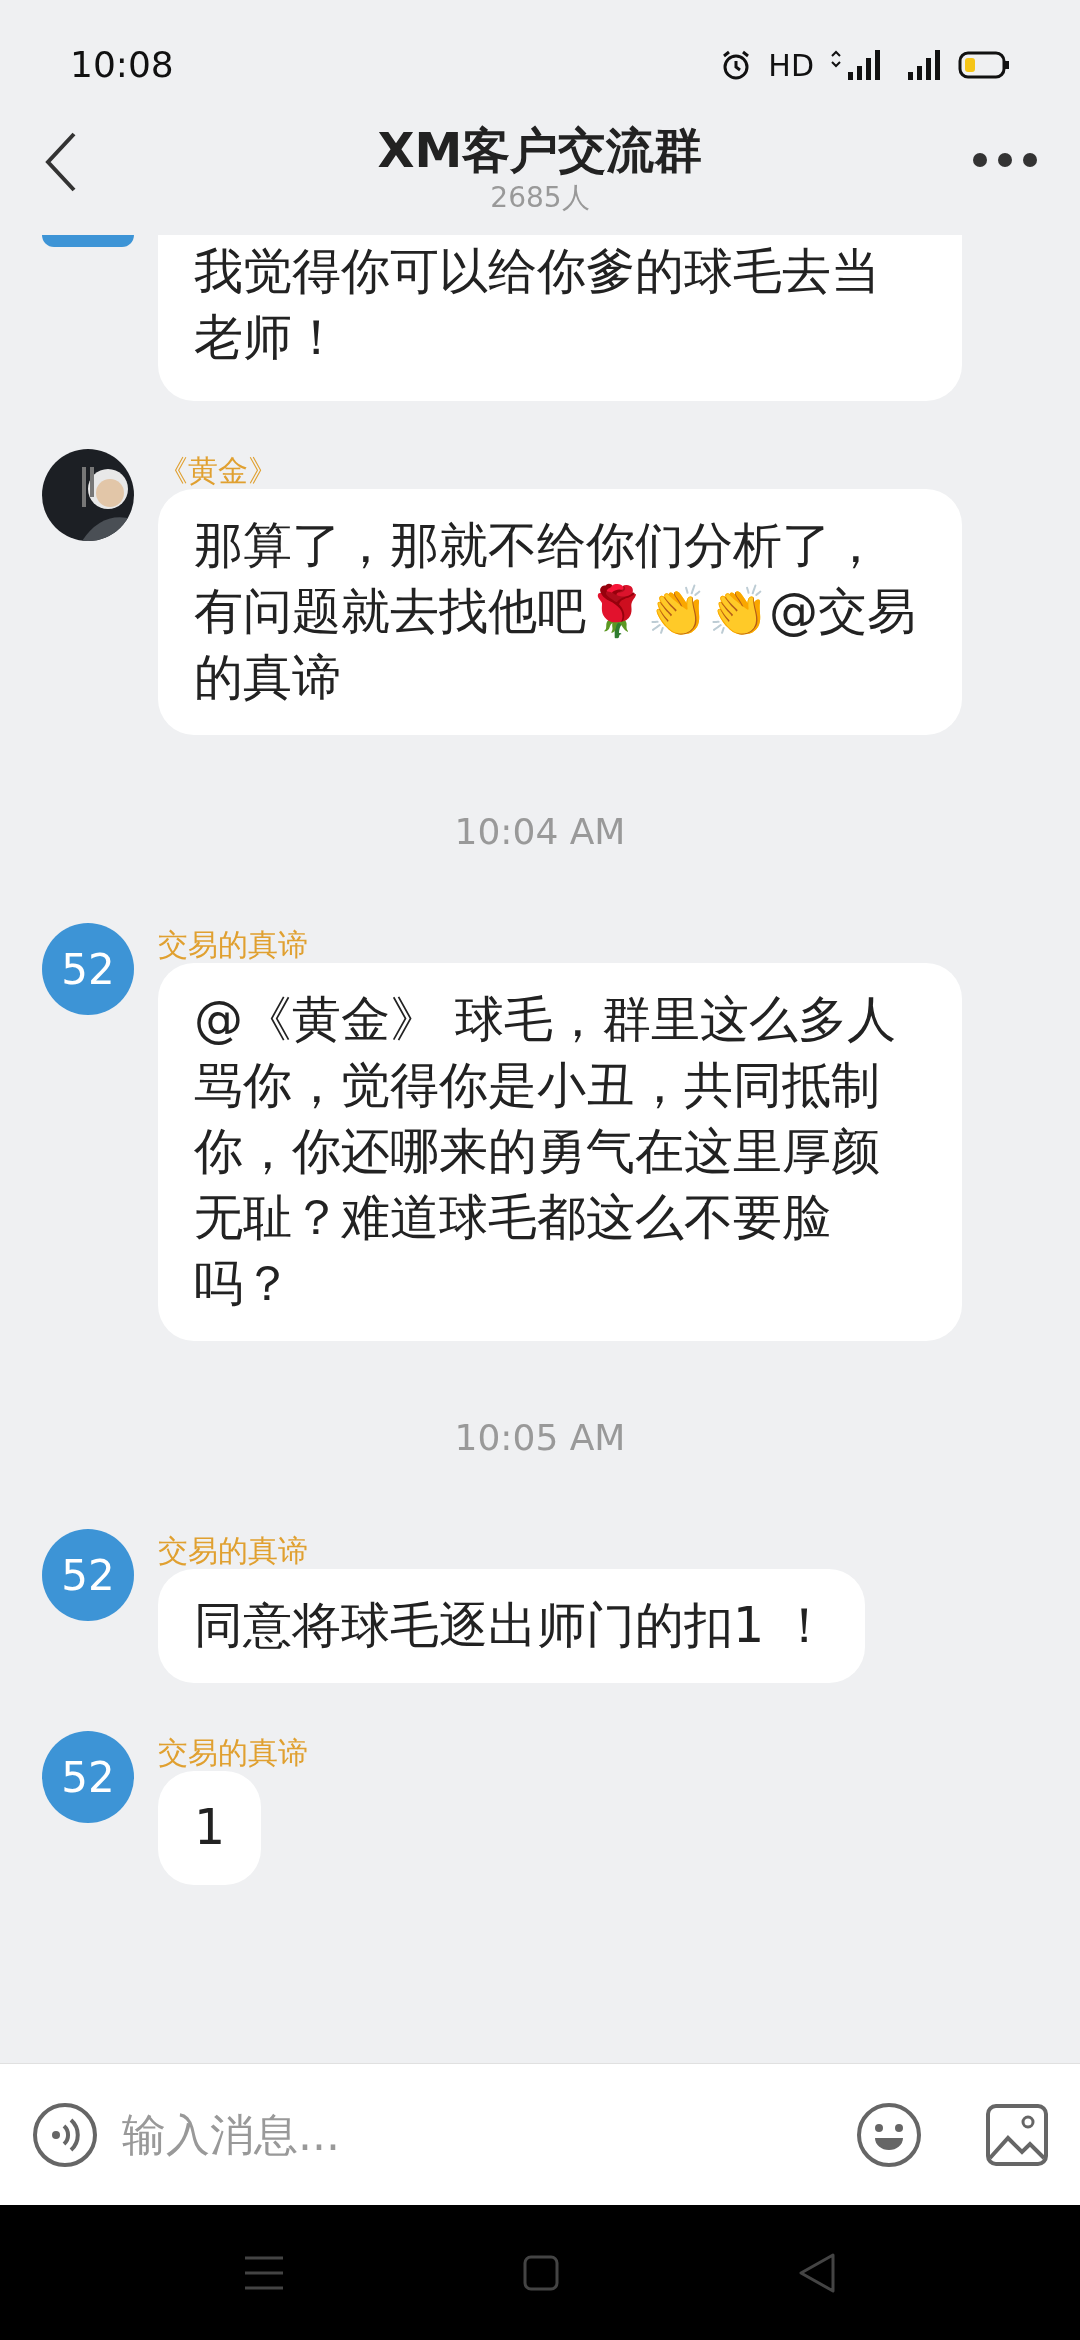 This screenshot has width=1080, height=2340. Describe the element at coordinates (540, 198) in the screenshot. I see `member-count: 2685人` at that location.